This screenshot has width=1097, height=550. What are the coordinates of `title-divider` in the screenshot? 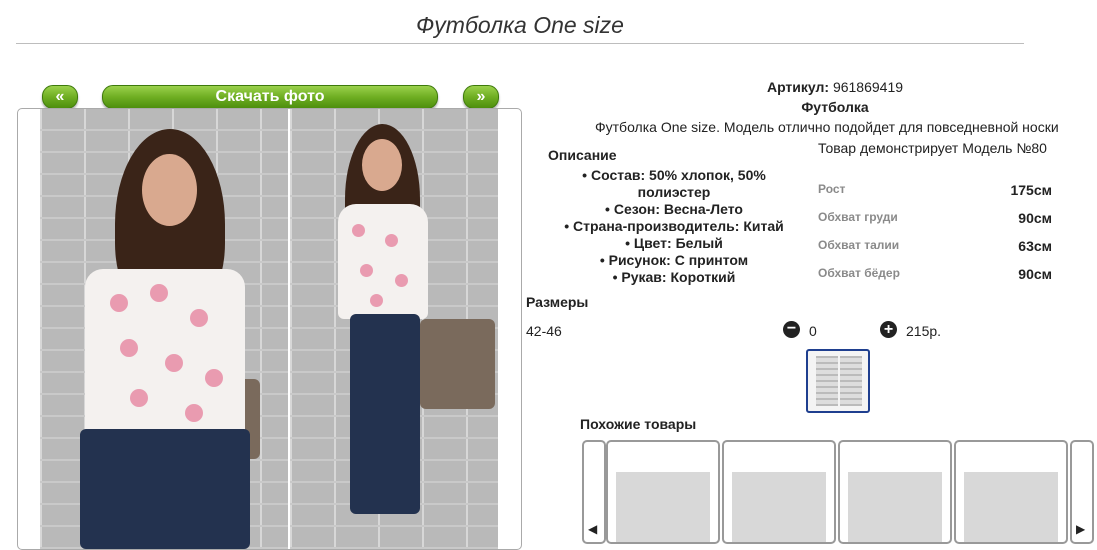 It's located at (520, 43).